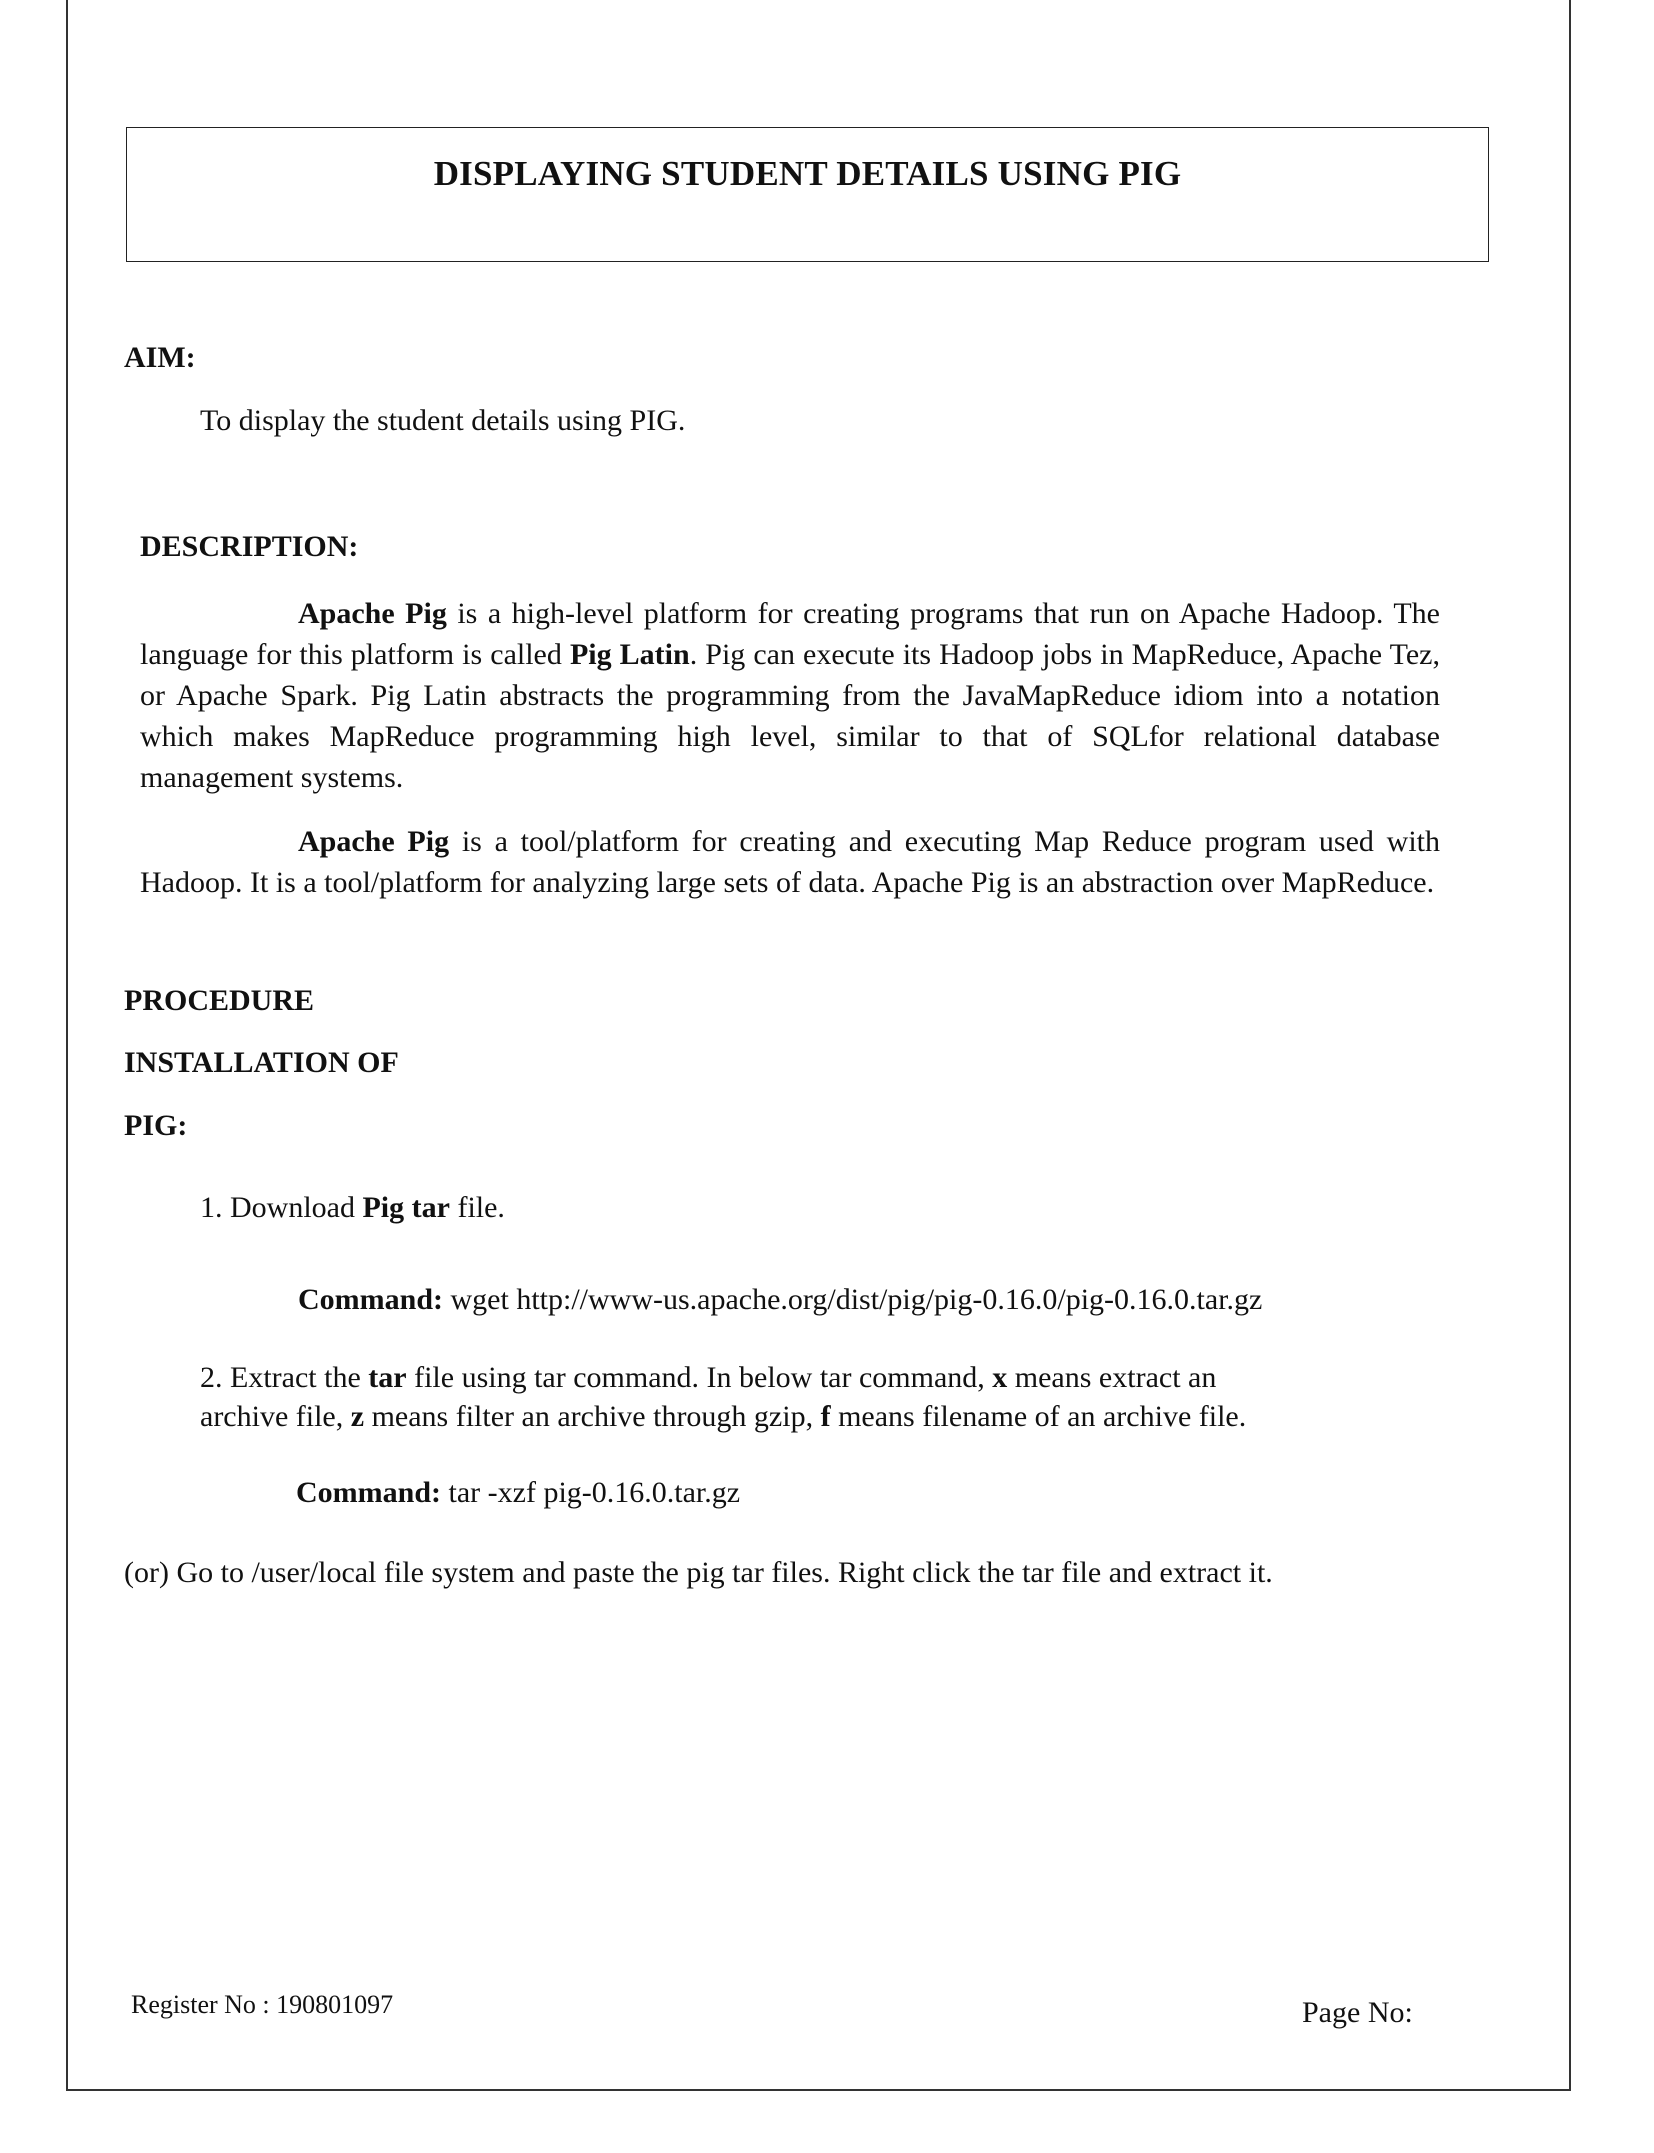 The width and height of the screenshot is (1654, 2153). What do you see at coordinates (160, 357) in the screenshot?
I see `aim-heading: AIM:` at bounding box center [160, 357].